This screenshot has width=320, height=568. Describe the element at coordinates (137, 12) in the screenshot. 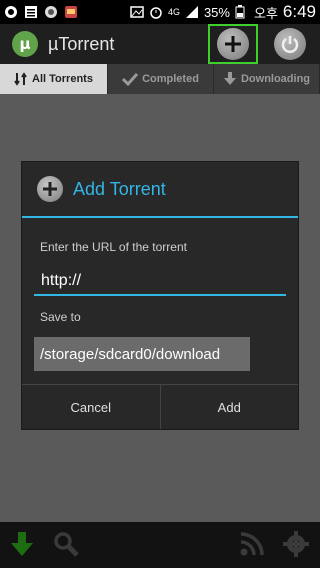

I see `photo-icon` at that location.